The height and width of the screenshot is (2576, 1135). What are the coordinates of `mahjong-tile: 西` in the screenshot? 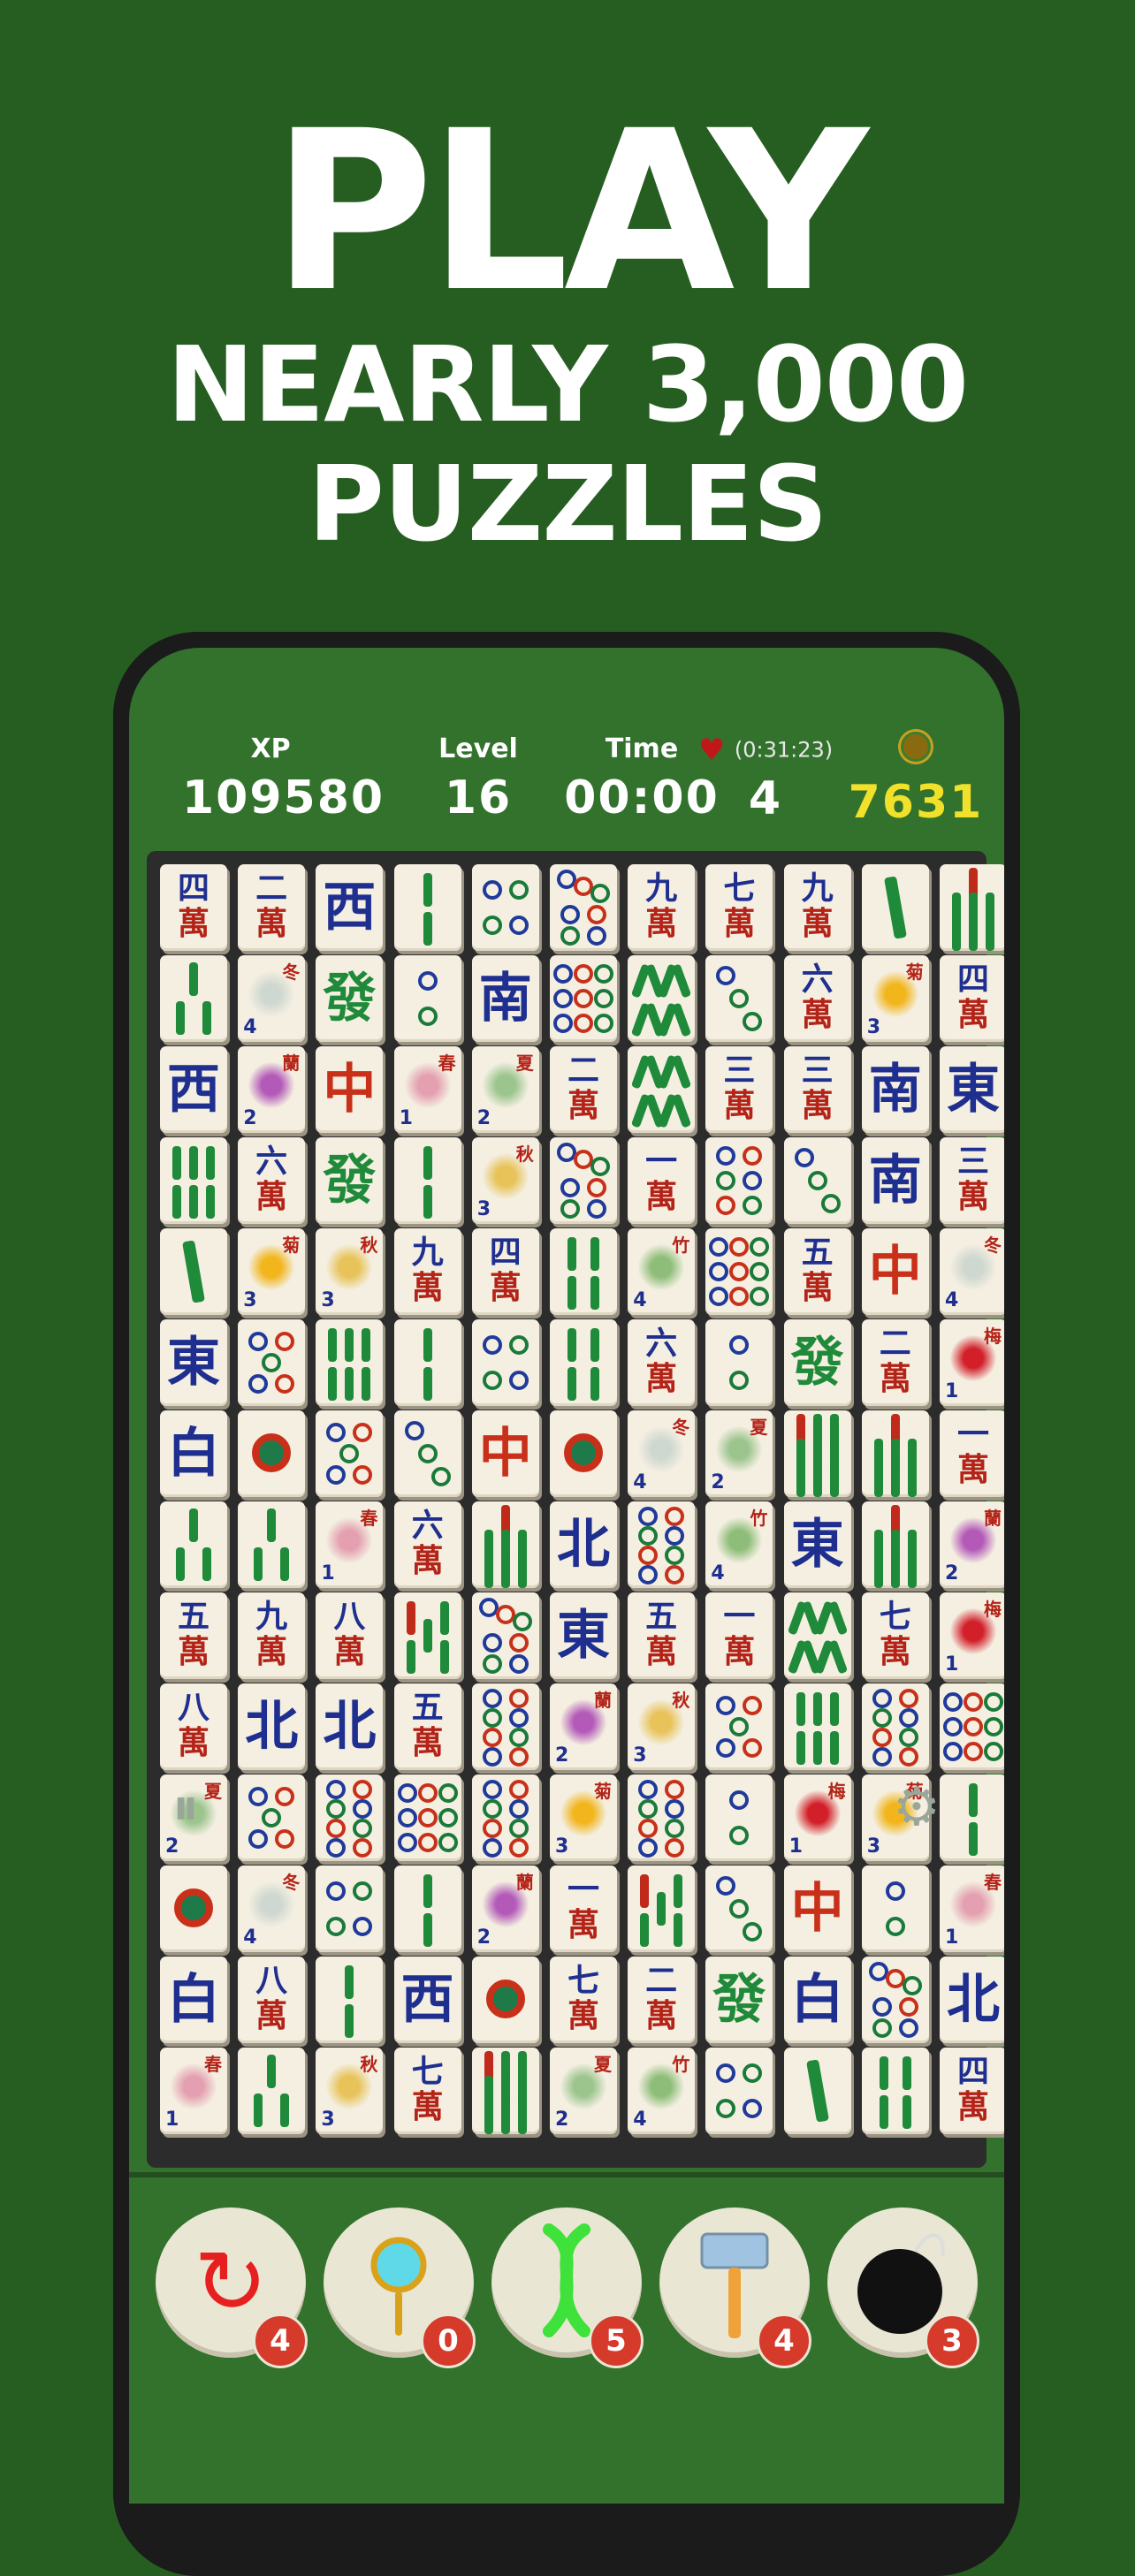 It's located at (350, 907).